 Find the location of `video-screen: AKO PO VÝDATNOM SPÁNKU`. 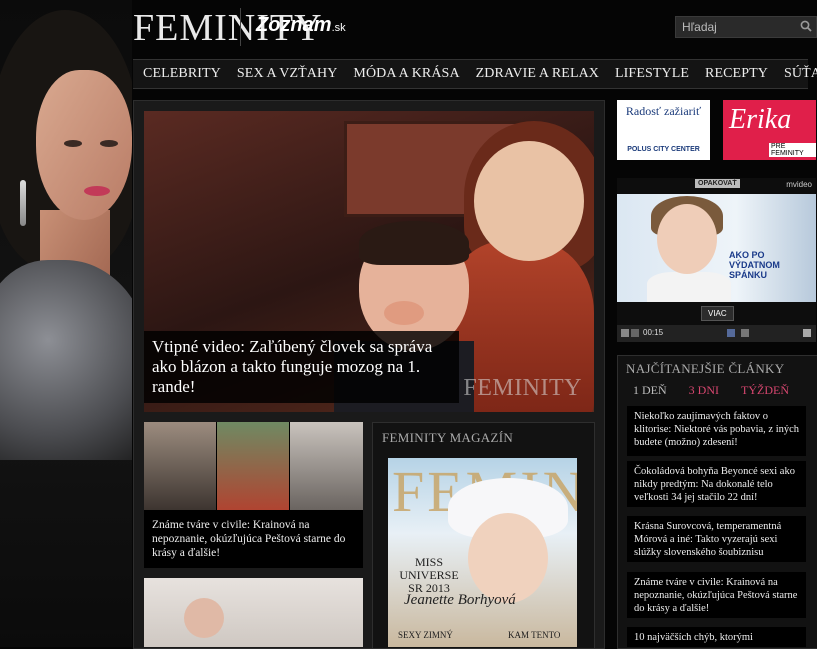

video-screen: AKO PO VÝDATNOM SPÁNKU is located at coordinates (716, 248).